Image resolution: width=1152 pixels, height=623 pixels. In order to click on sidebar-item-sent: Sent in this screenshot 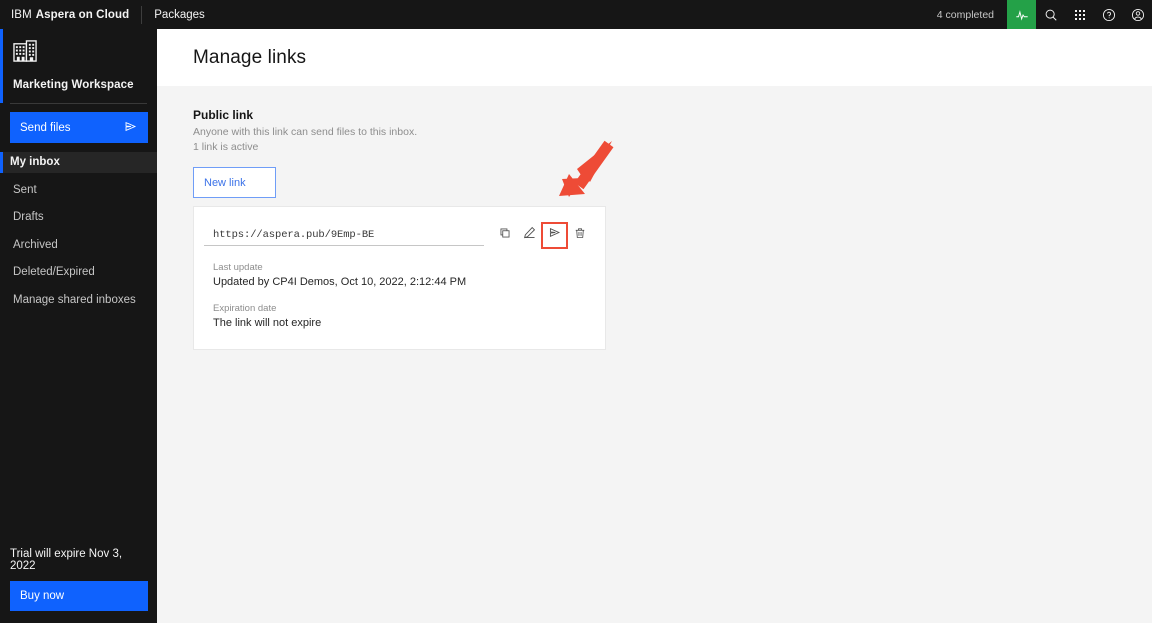, I will do `click(78, 190)`.